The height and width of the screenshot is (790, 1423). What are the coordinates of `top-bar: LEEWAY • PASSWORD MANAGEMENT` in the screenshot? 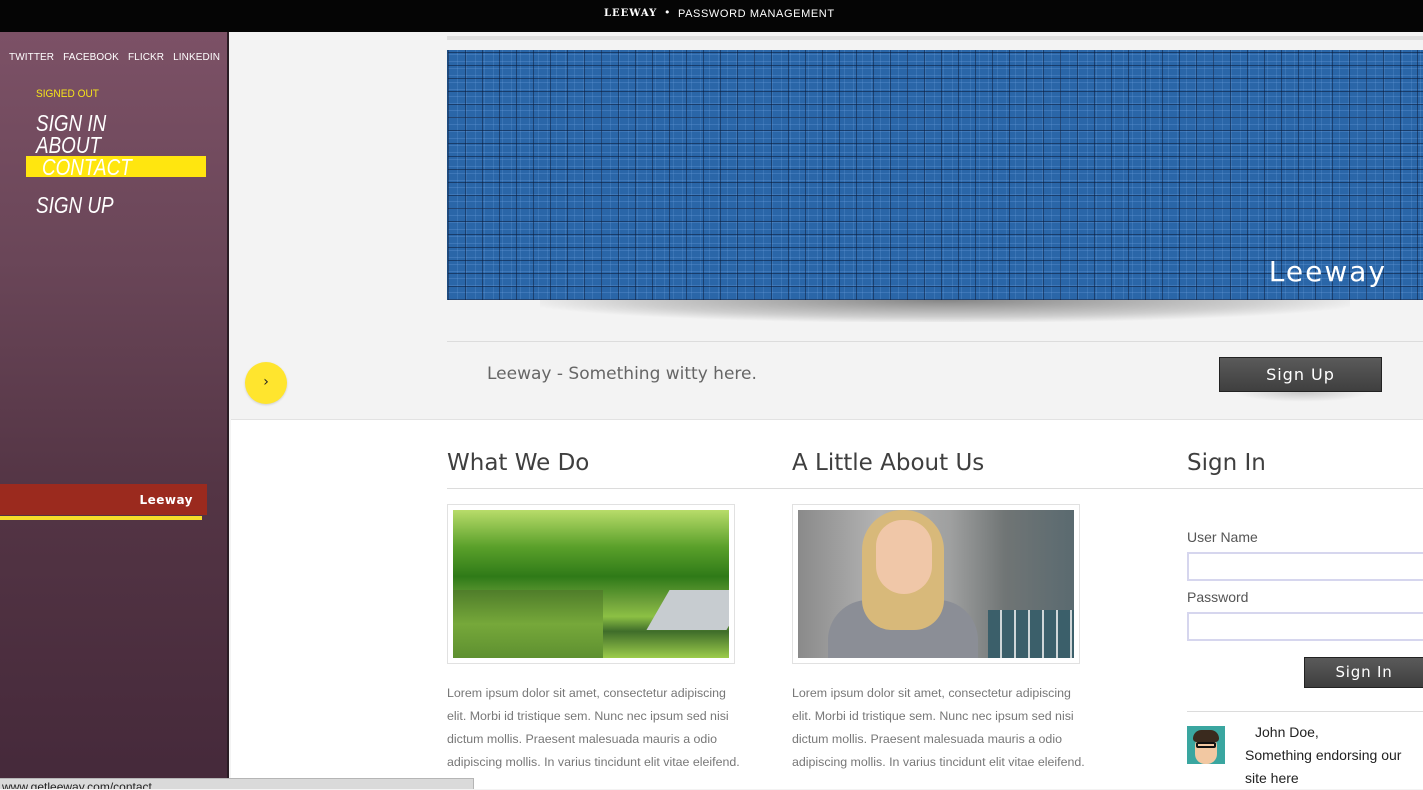 It's located at (711, 16).